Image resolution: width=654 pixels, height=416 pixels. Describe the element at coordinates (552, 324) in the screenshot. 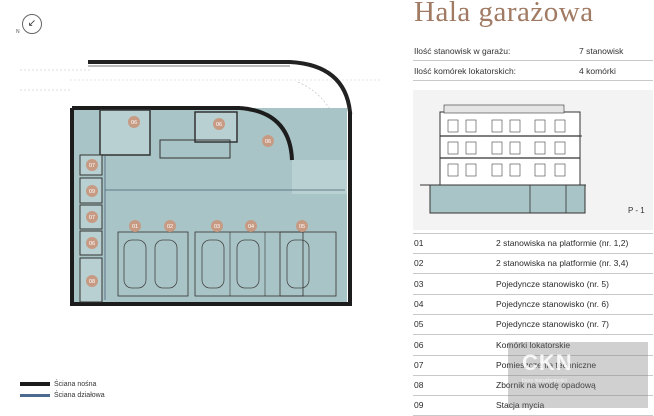

I see `legend-description: Pojedyncze stanowisko (nr. 7)` at that location.